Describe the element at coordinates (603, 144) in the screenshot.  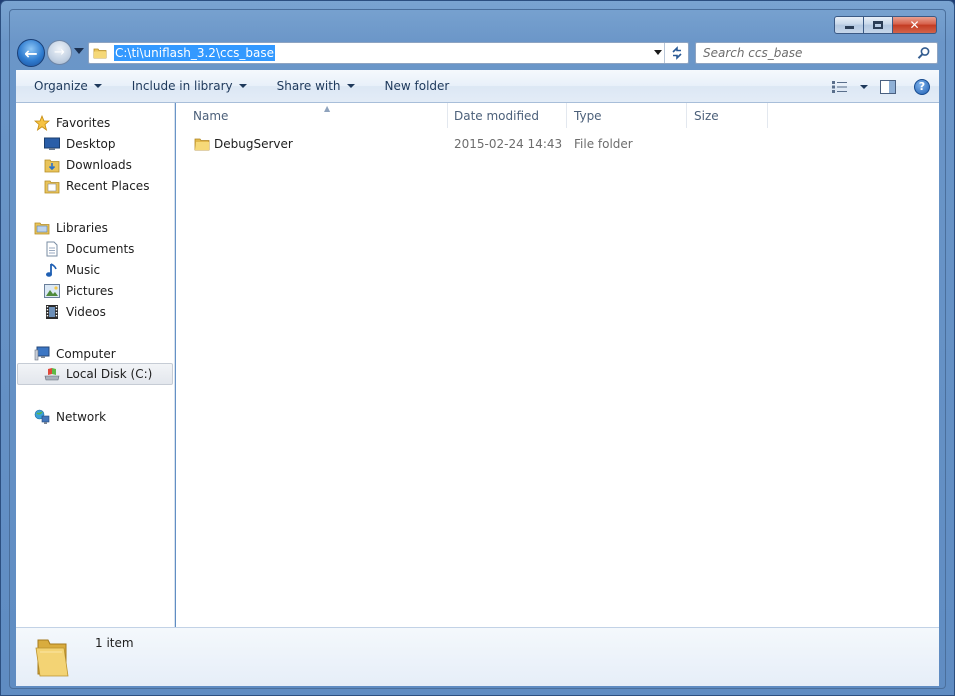
I see `file-type: File folder` at that location.